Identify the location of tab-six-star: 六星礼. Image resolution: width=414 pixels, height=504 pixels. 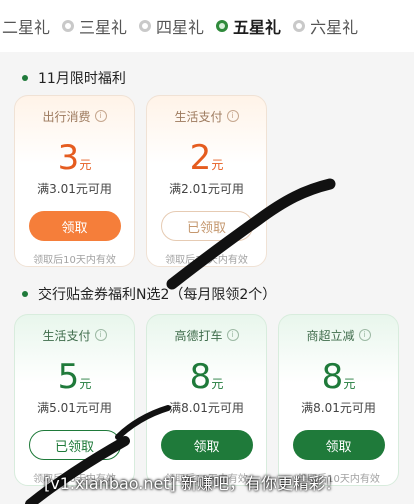
(325, 26).